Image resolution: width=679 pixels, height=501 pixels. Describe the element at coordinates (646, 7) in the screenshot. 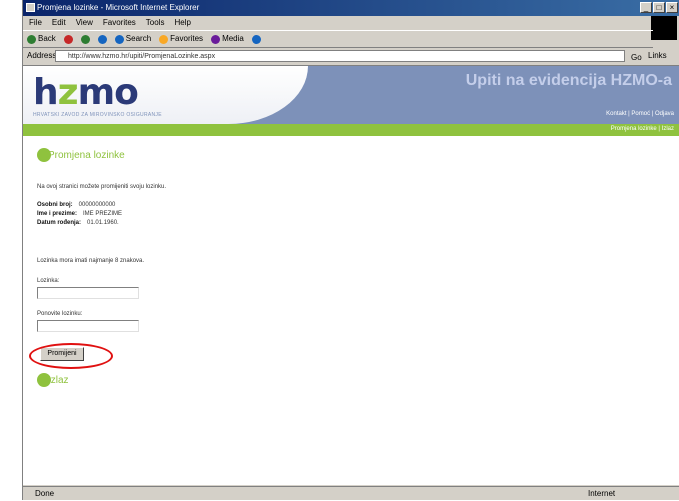

I see `minimize-button: _` at that location.